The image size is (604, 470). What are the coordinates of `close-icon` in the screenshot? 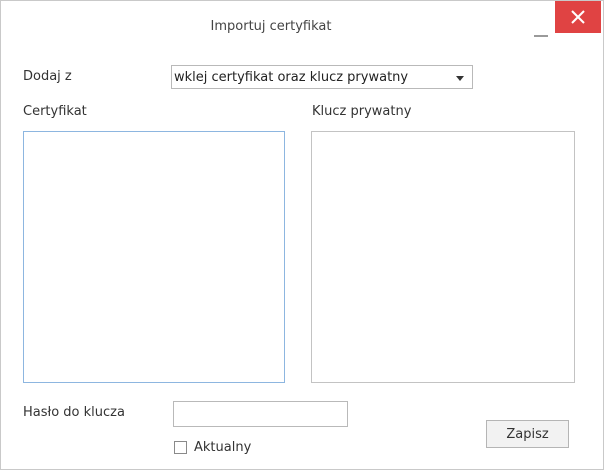 It's located at (578, 17).